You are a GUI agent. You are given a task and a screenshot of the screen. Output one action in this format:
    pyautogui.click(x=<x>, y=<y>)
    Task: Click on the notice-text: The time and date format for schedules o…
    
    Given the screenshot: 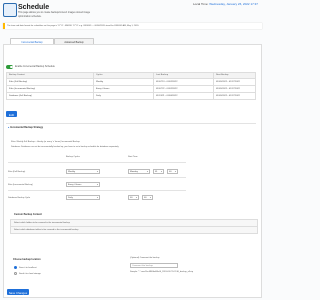 What is the action you would take?
    pyautogui.click(x=73, y=26)
    